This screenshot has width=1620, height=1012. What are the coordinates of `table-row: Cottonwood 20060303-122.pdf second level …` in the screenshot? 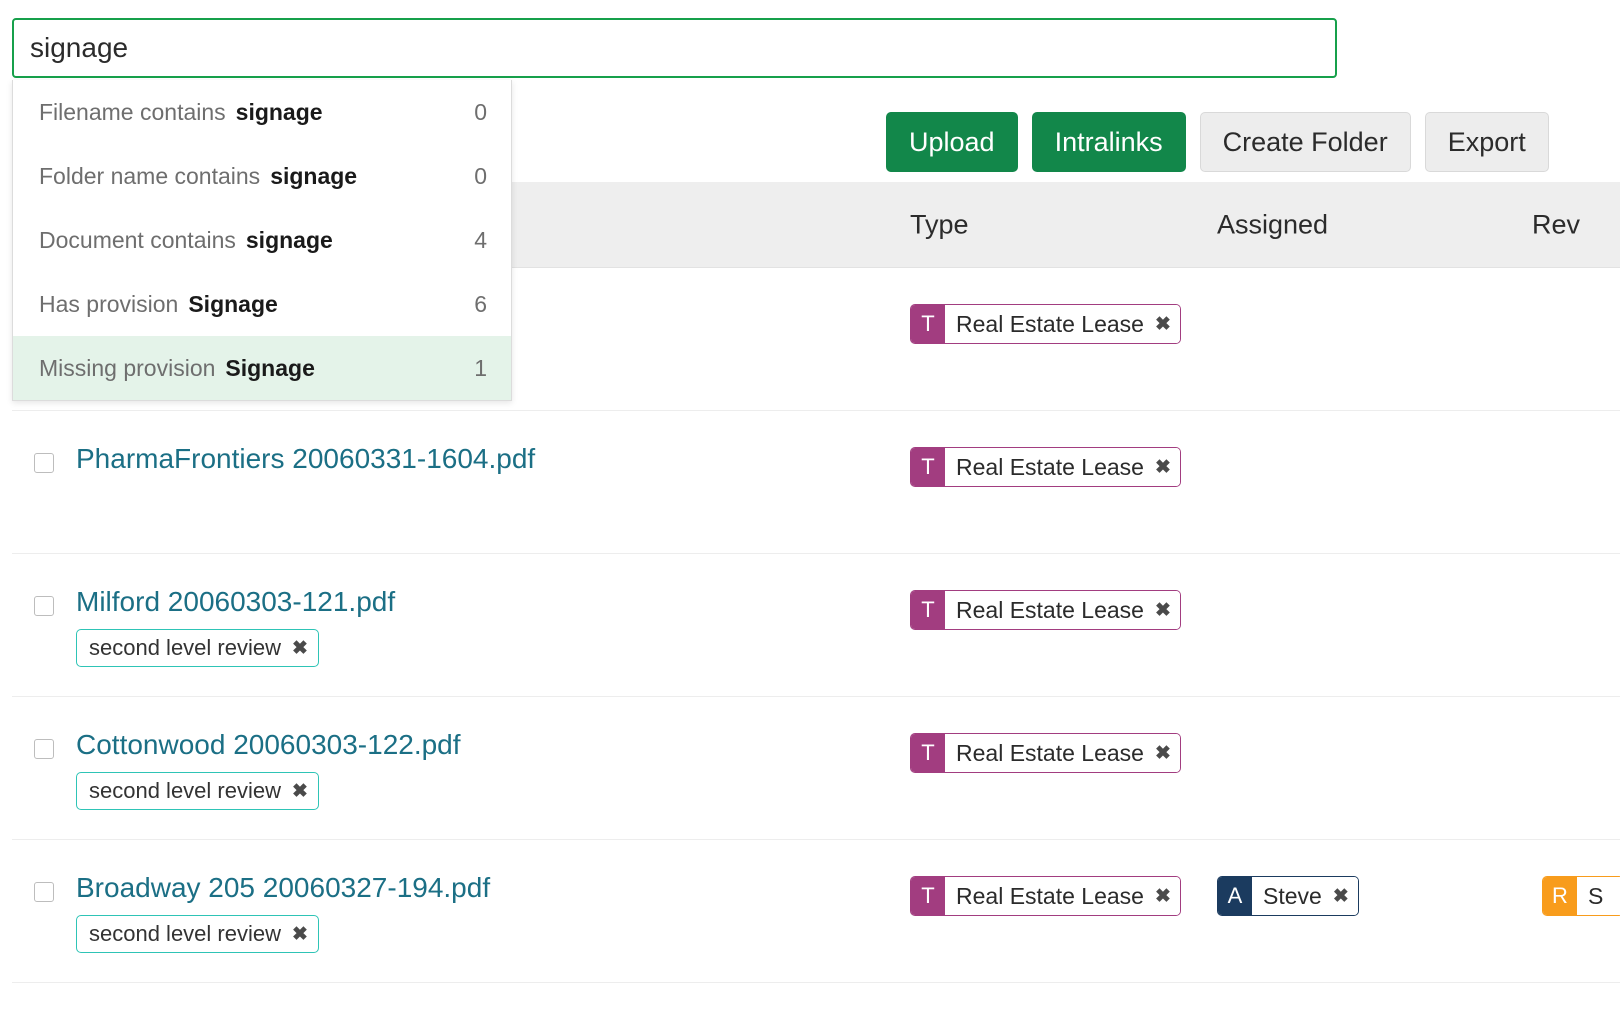 It's located at (816, 768).